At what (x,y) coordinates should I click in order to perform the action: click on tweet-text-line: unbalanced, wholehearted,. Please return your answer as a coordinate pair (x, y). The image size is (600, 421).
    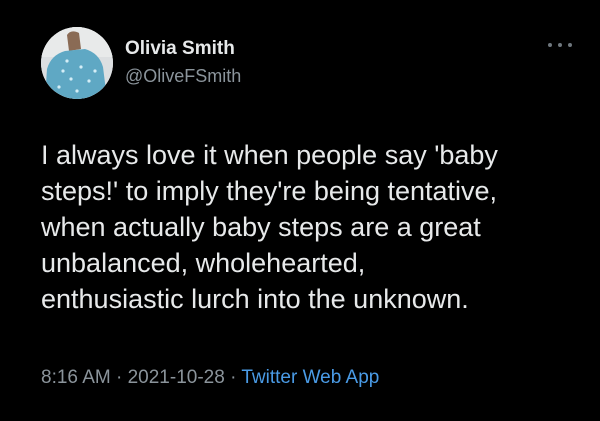
    Looking at the image, I should click on (203, 263).